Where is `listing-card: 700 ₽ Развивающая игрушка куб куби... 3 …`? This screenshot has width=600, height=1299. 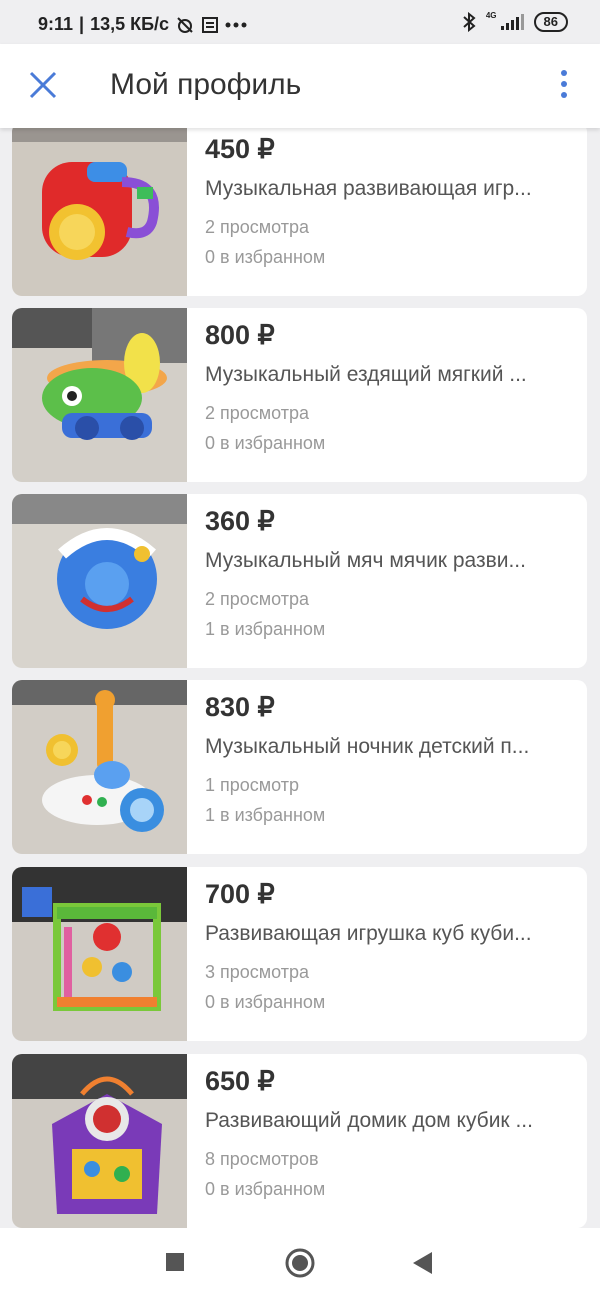 listing-card: 700 ₽ Развивающая игрушка куб куби... 3 … is located at coordinates (299, 954).